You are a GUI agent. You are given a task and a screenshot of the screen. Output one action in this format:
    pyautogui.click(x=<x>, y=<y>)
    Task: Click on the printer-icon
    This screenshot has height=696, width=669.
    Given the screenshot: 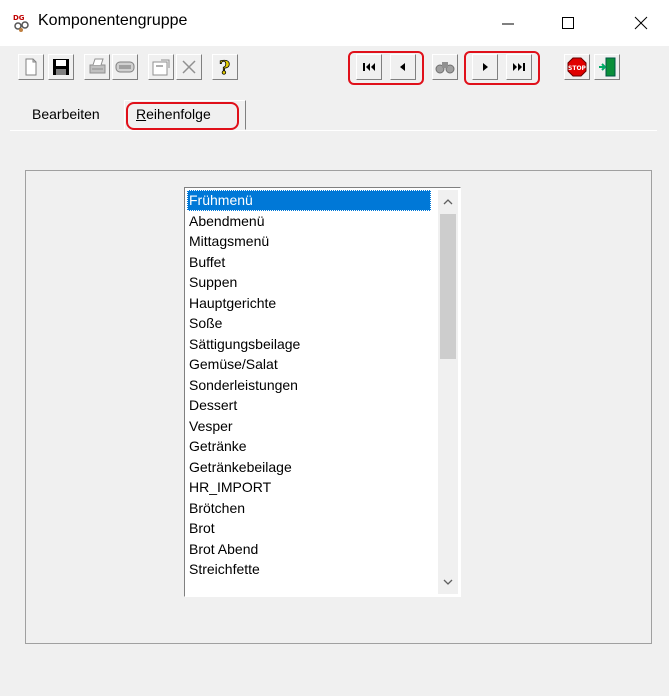 What is the action you would take?
    pyautogui.click(x=97, y=66)
    